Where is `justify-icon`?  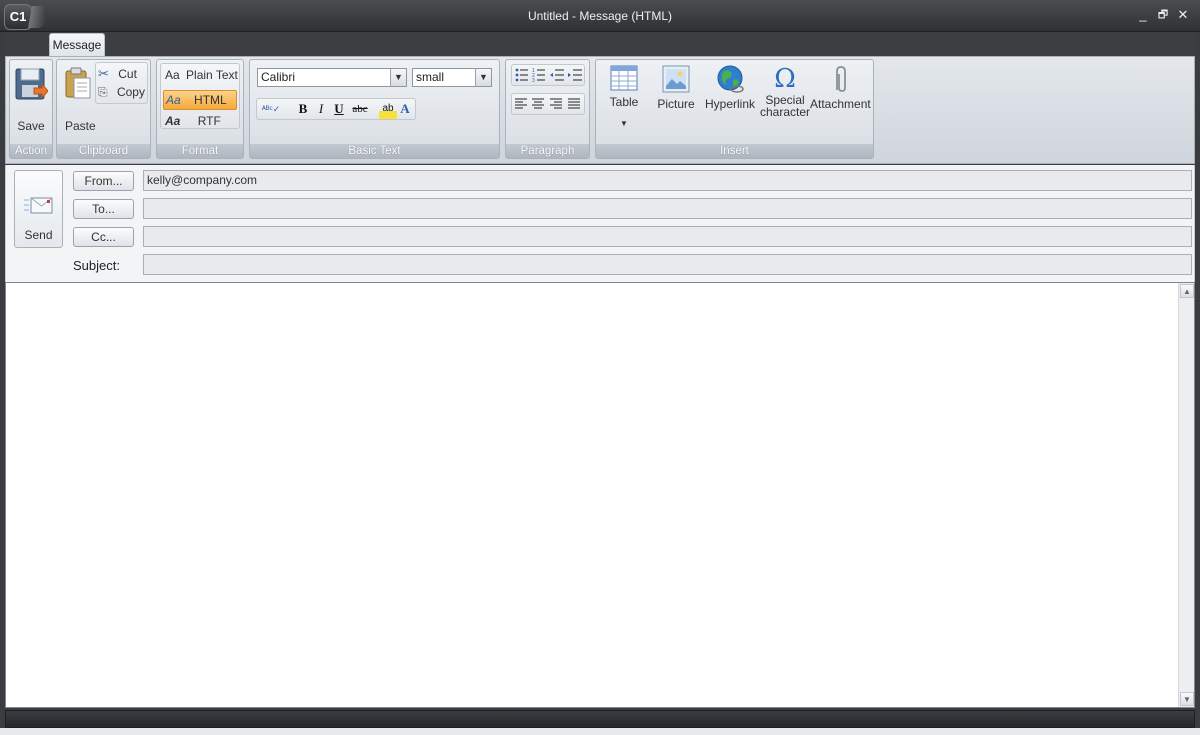 justify-icon is located at coordinates (574, 103).